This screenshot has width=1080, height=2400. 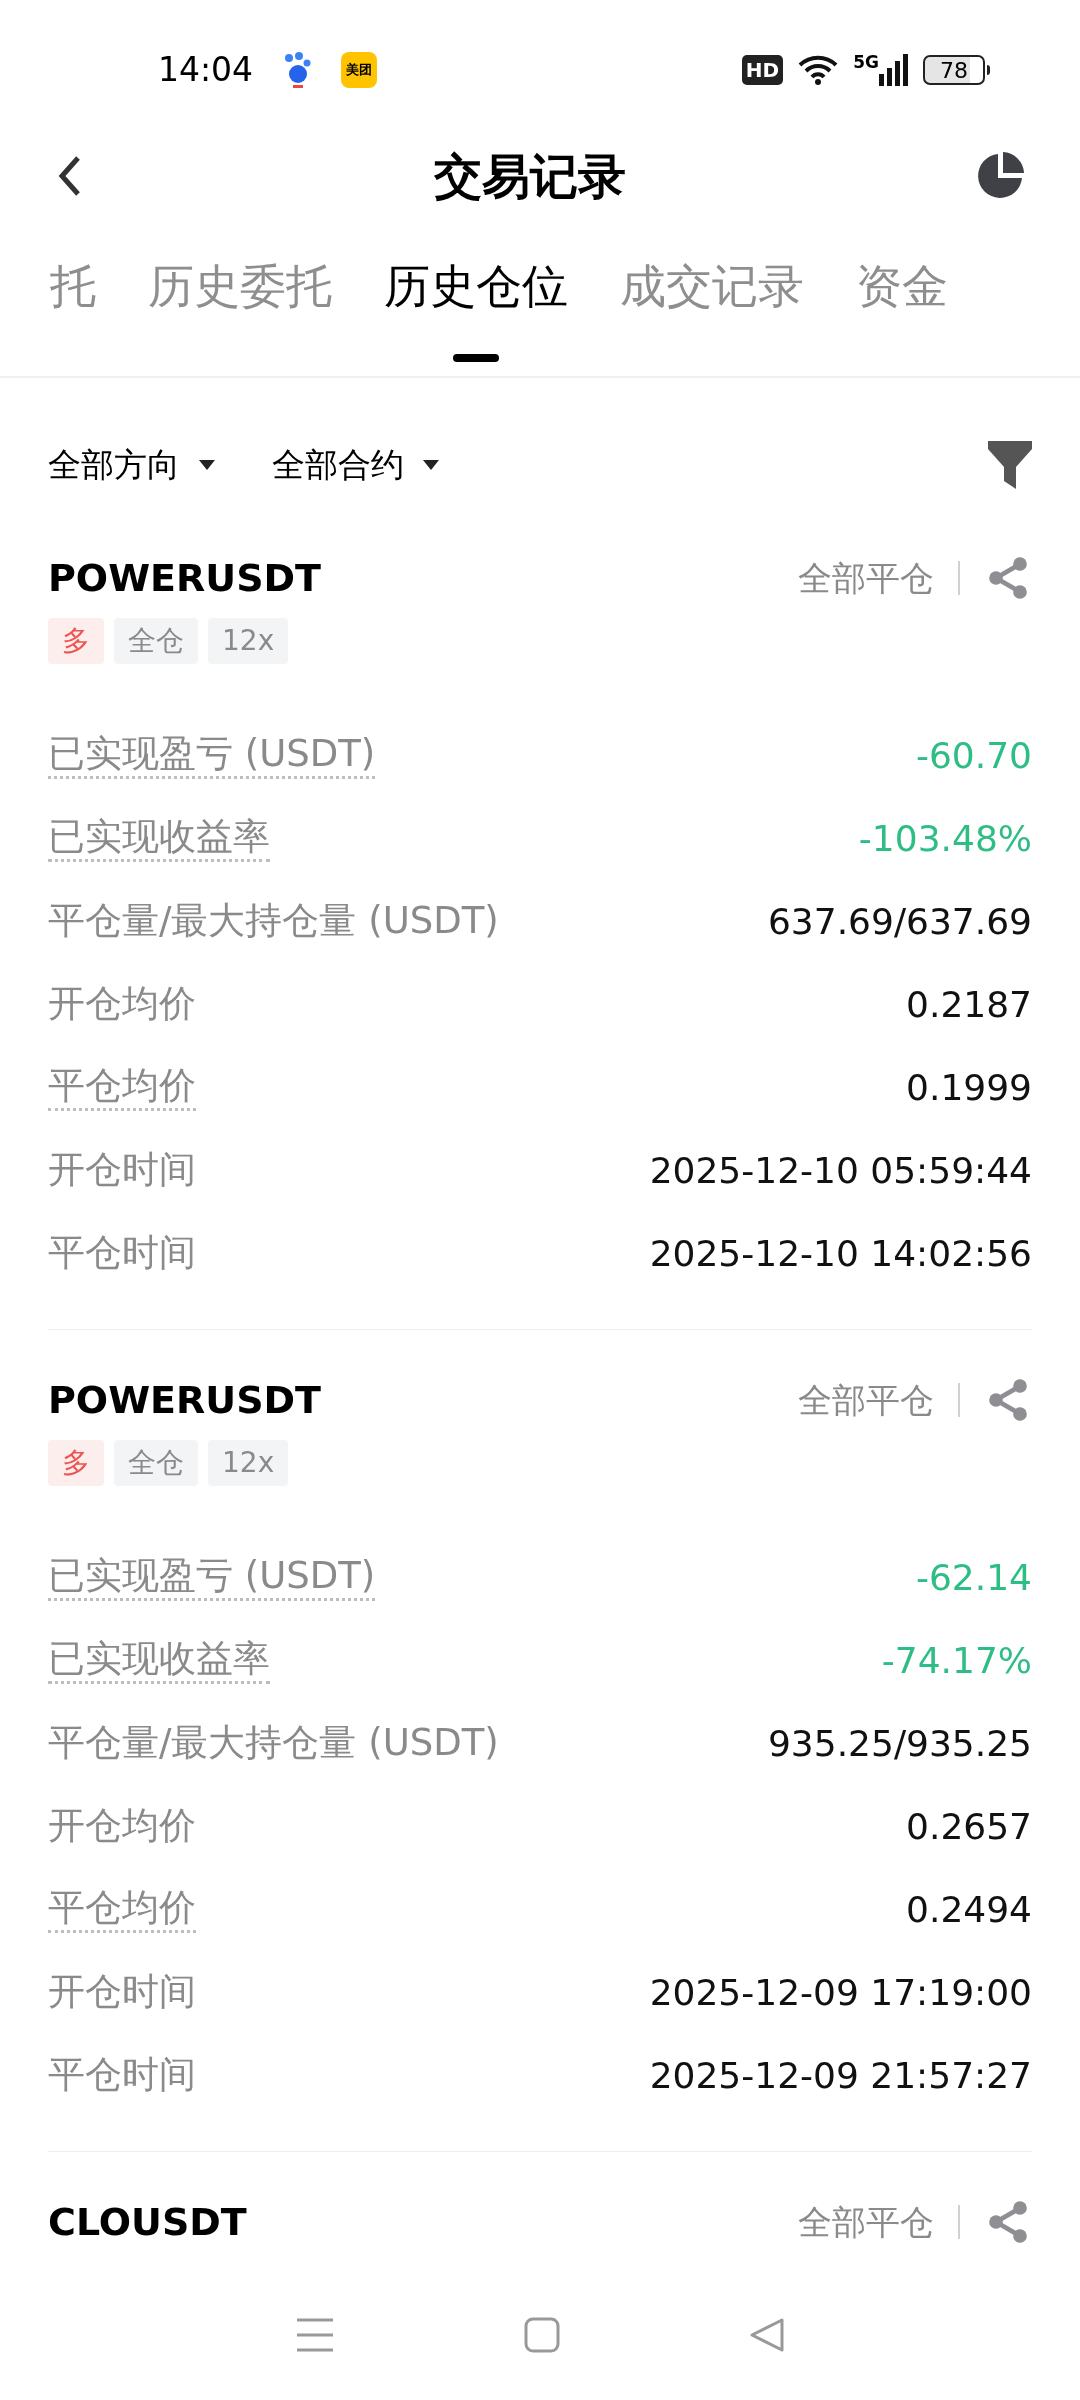 What do you see at coordinates (476, 312) in the screenshot?
I see `tab: 历史仓位` at bounding box center [476, 312].